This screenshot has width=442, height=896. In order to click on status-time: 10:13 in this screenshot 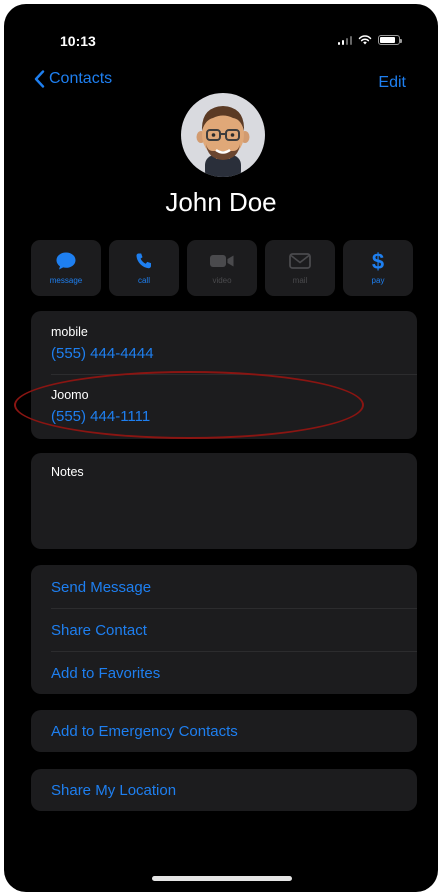, I will do `click(78, 41)`.